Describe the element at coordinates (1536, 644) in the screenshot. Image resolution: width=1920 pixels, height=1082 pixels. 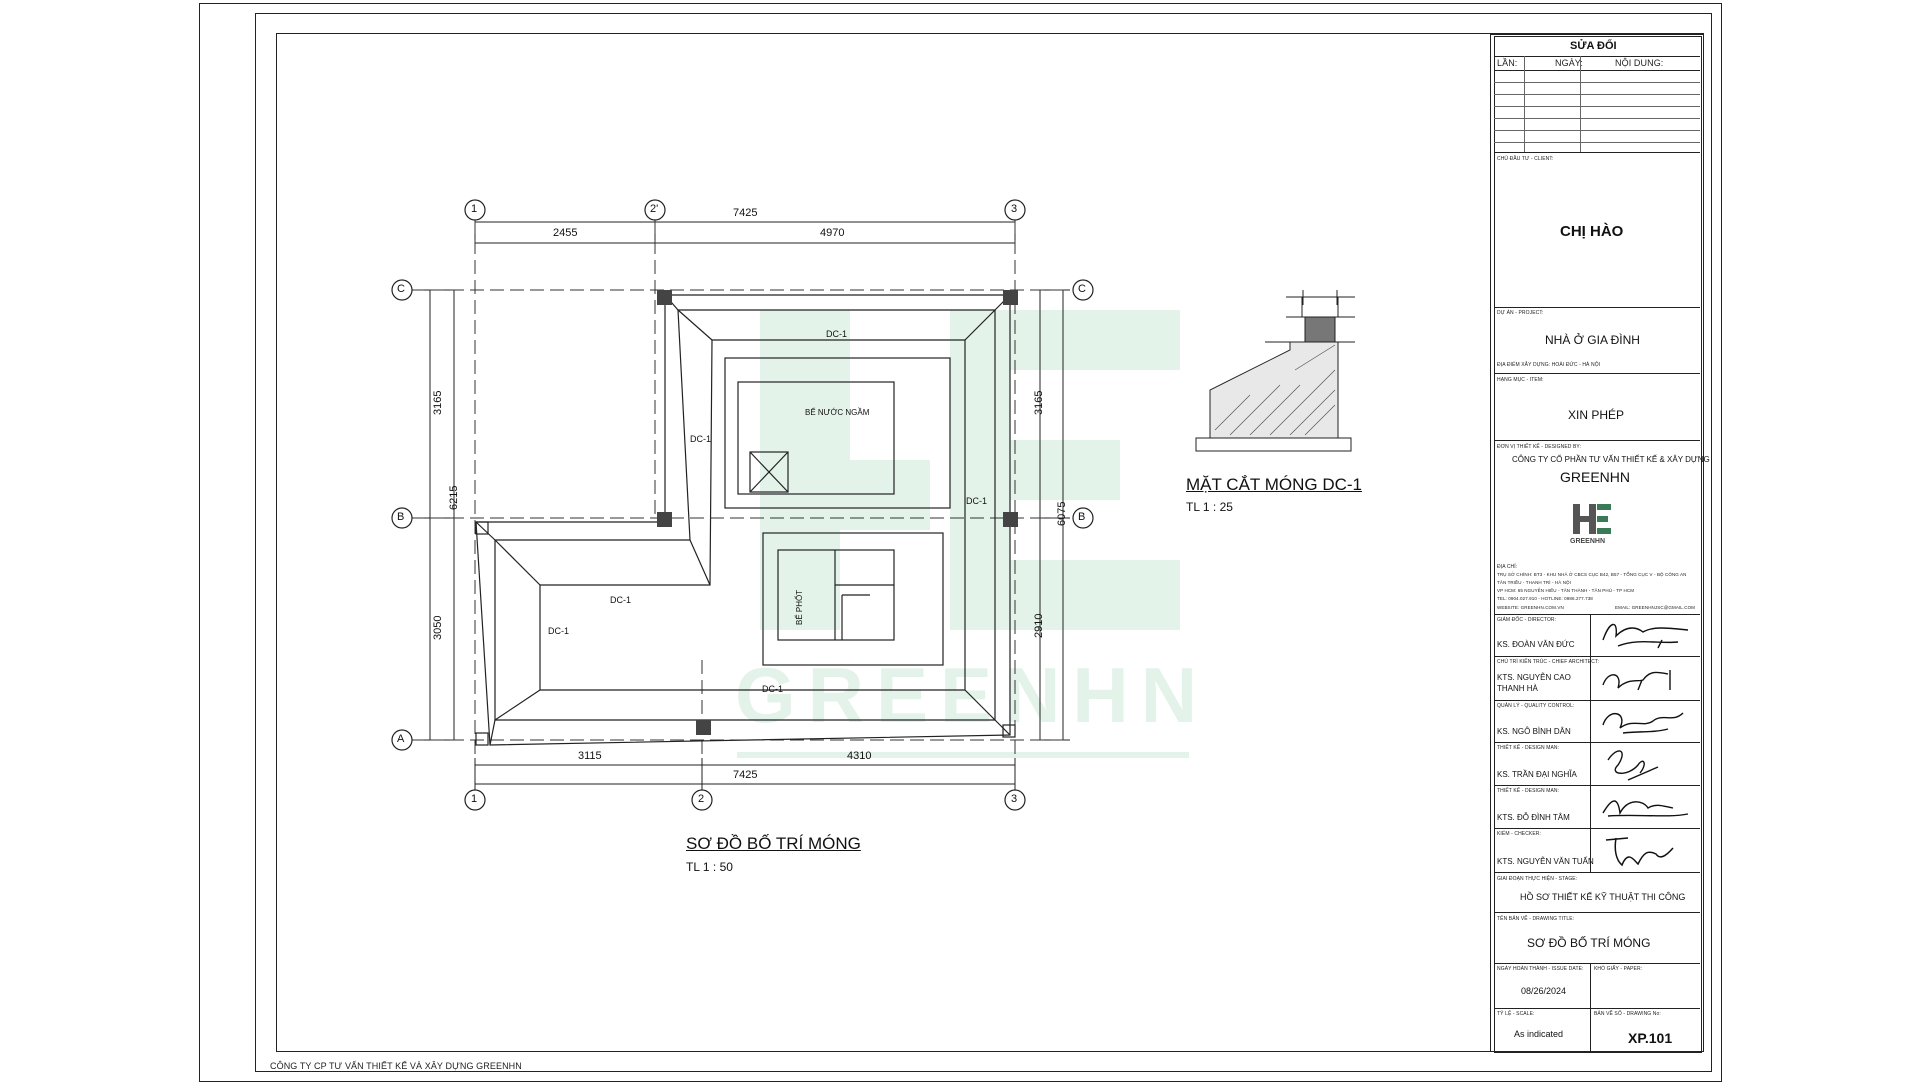
I see `signer-name: KS. ĐOÀN VĂN ĐỨC` at that location.